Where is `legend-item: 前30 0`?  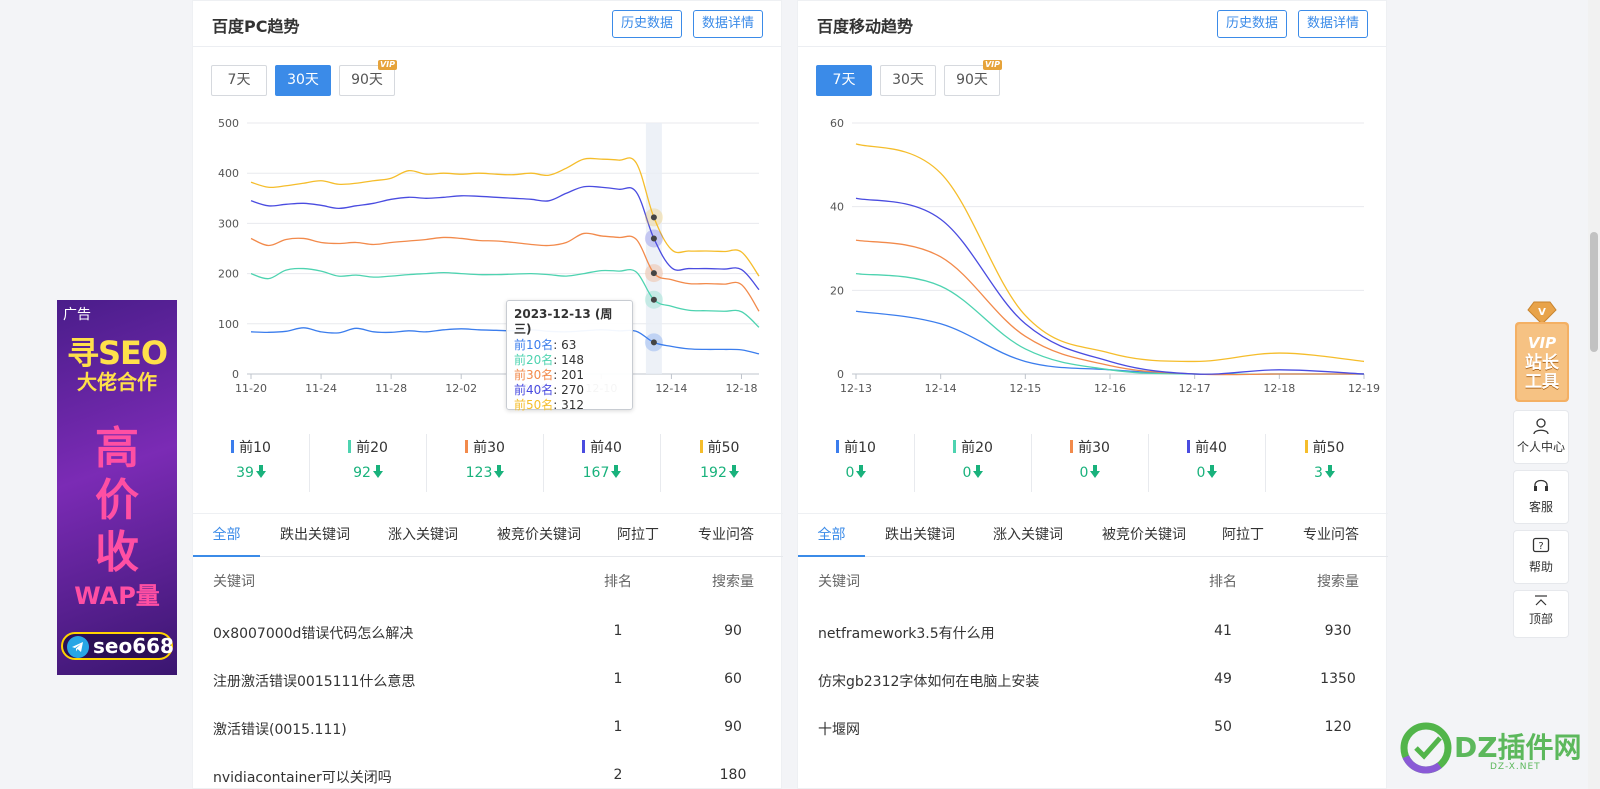
legend-item: 前30 0 is located at coordinates (1090, 463).